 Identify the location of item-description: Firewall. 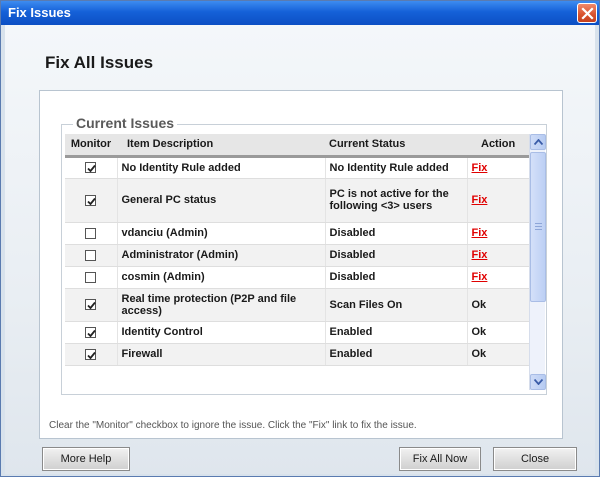
(221, 354).